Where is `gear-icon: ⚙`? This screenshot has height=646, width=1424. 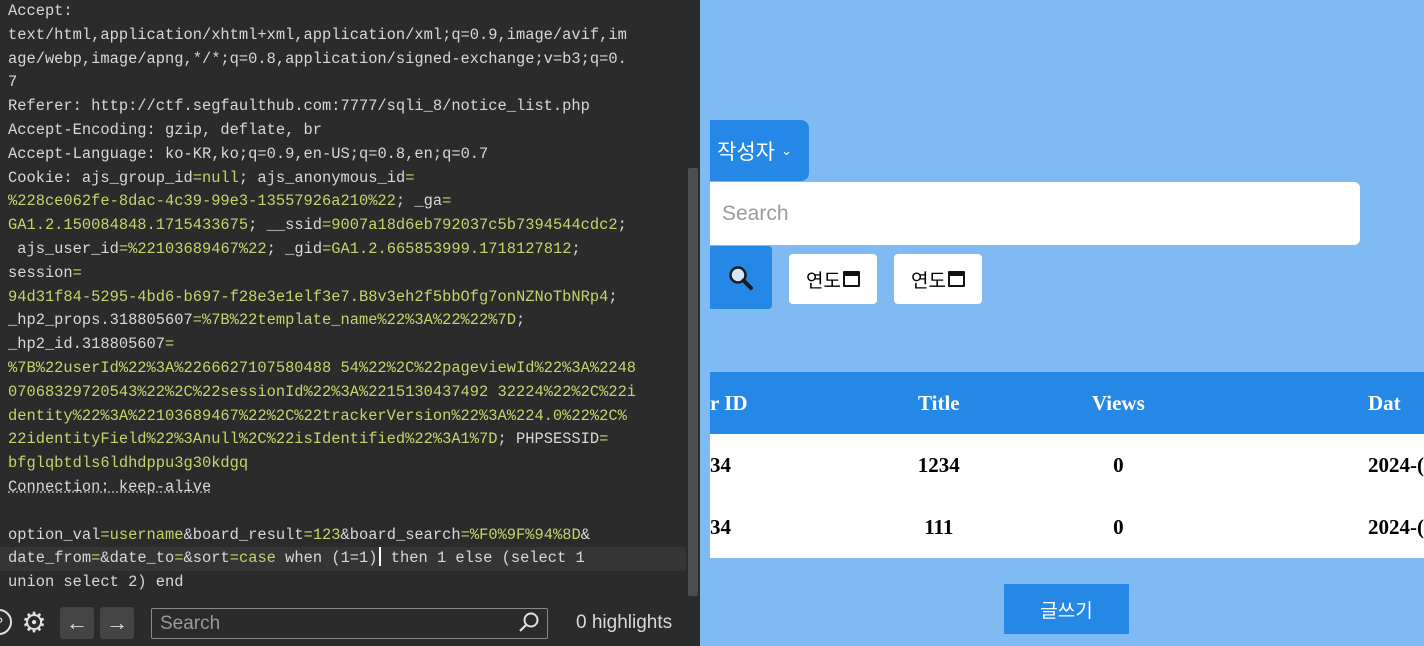
gear-icon: ⚙ is located at coordinates (34, 623).